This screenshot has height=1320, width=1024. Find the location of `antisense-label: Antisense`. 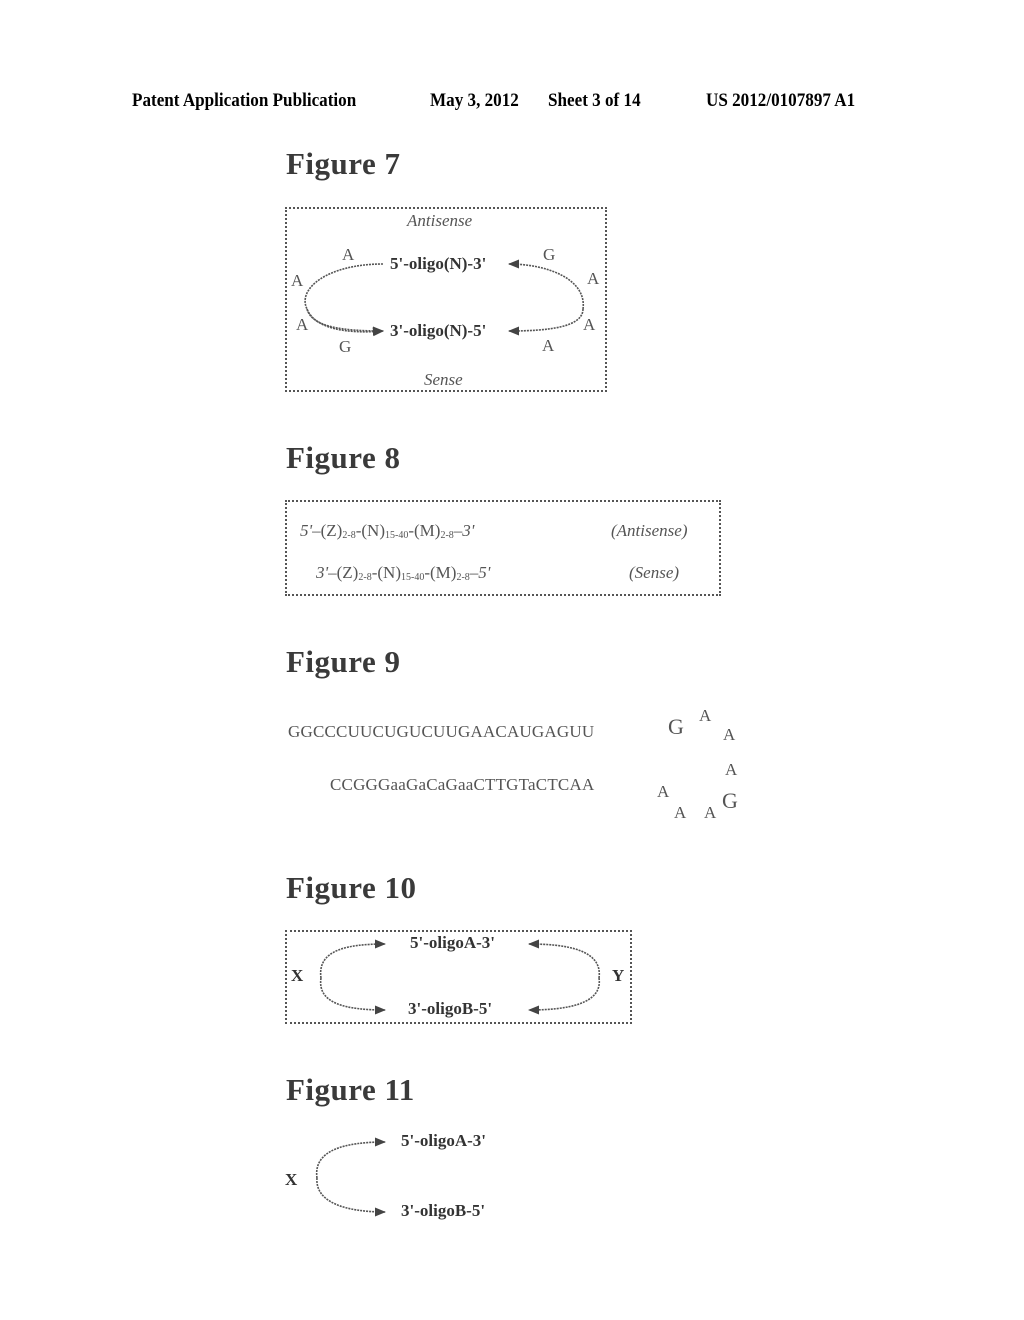

antisense-label: Antisense is located at coordinates (440, 220).